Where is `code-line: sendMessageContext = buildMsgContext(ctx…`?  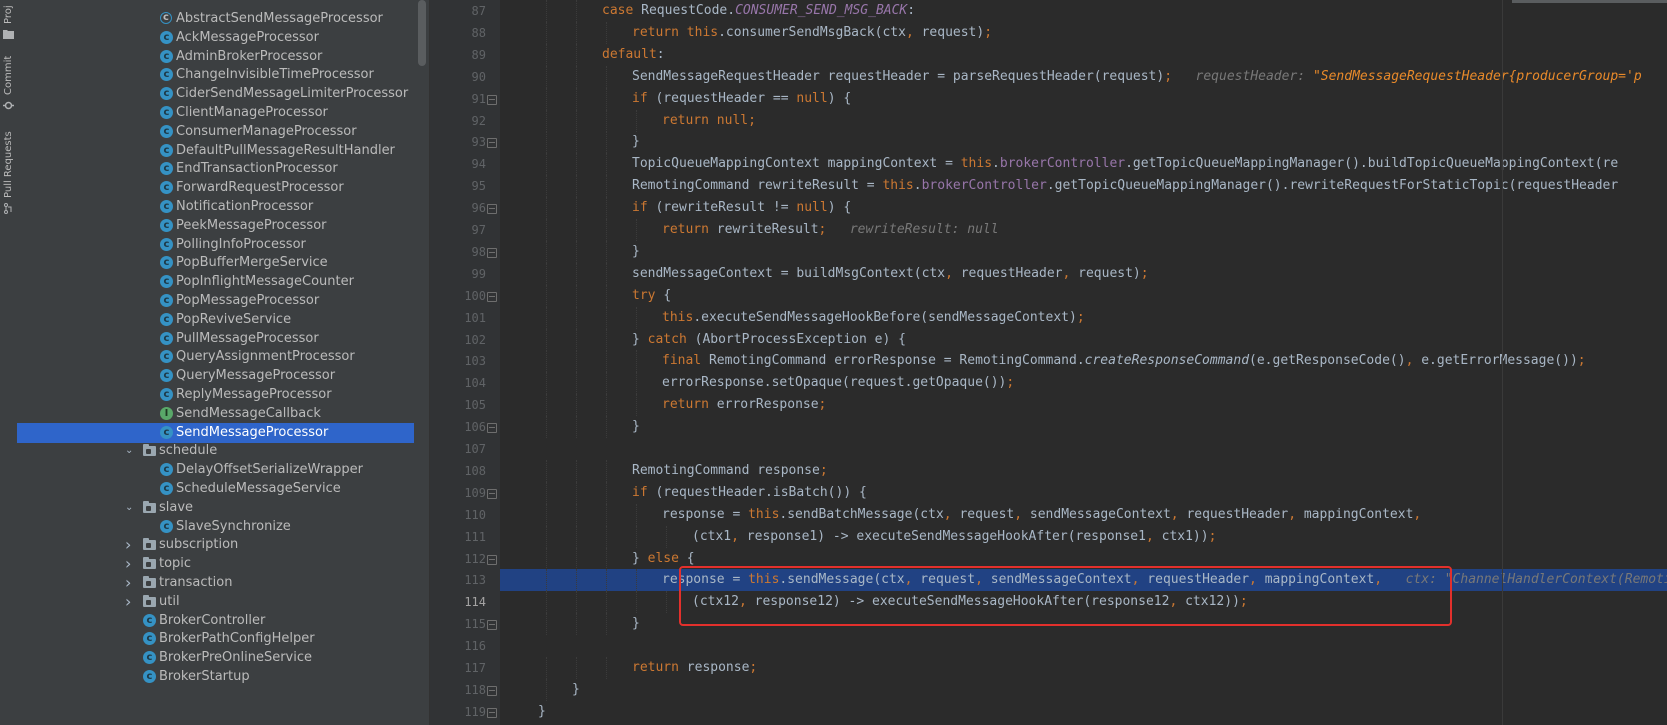
code-line: sendMessageContext = buildMsgContext(ctx… is located at coordinates (1083, 273).